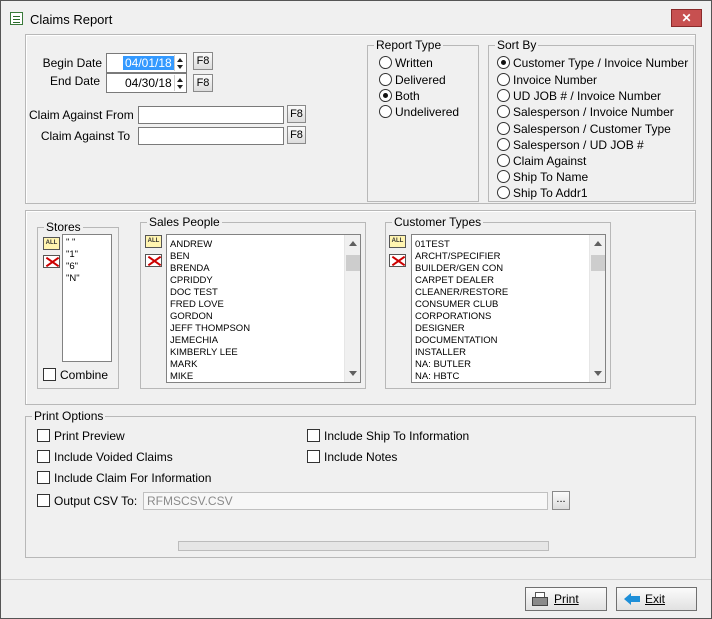 Image resolution: width=712 pixels, height=619 pixels. What do you see at coordinates (194, 293) in the screenshot?
I see `list-item: DOC TEST` at bounding box center [194, 293].